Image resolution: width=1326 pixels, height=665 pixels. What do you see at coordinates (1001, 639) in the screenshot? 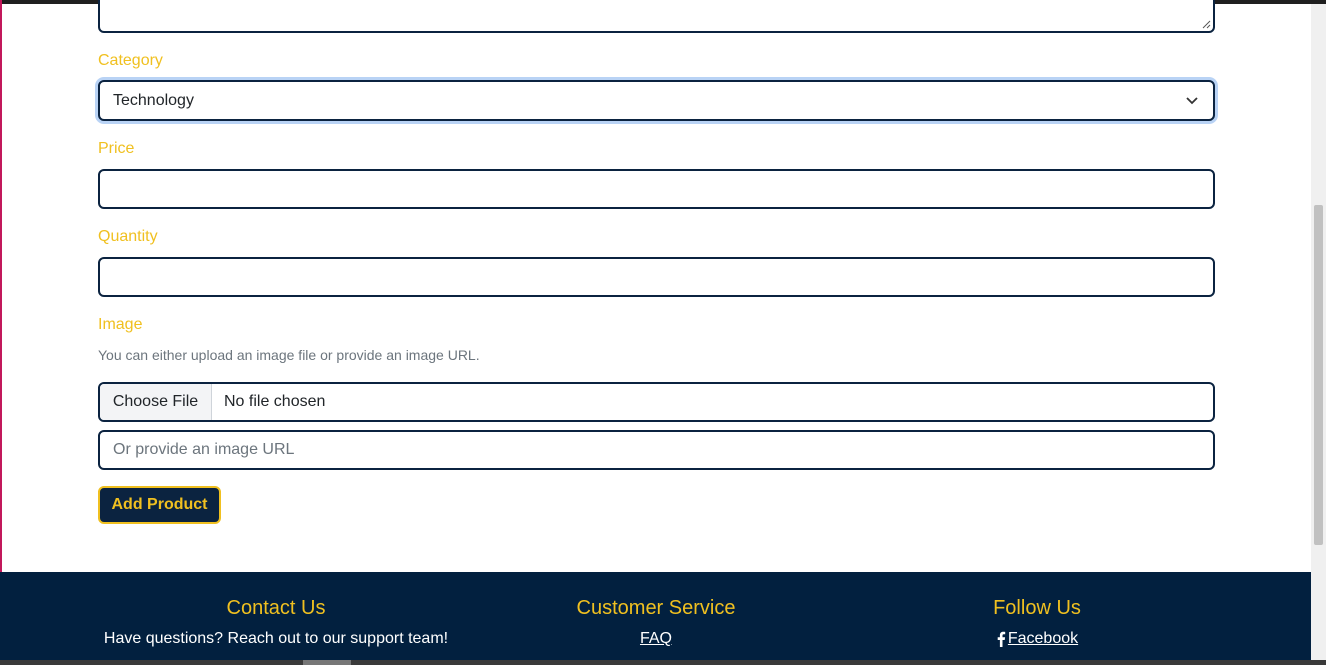
I see `facebook-icon` at bounding box center [1001, 639].